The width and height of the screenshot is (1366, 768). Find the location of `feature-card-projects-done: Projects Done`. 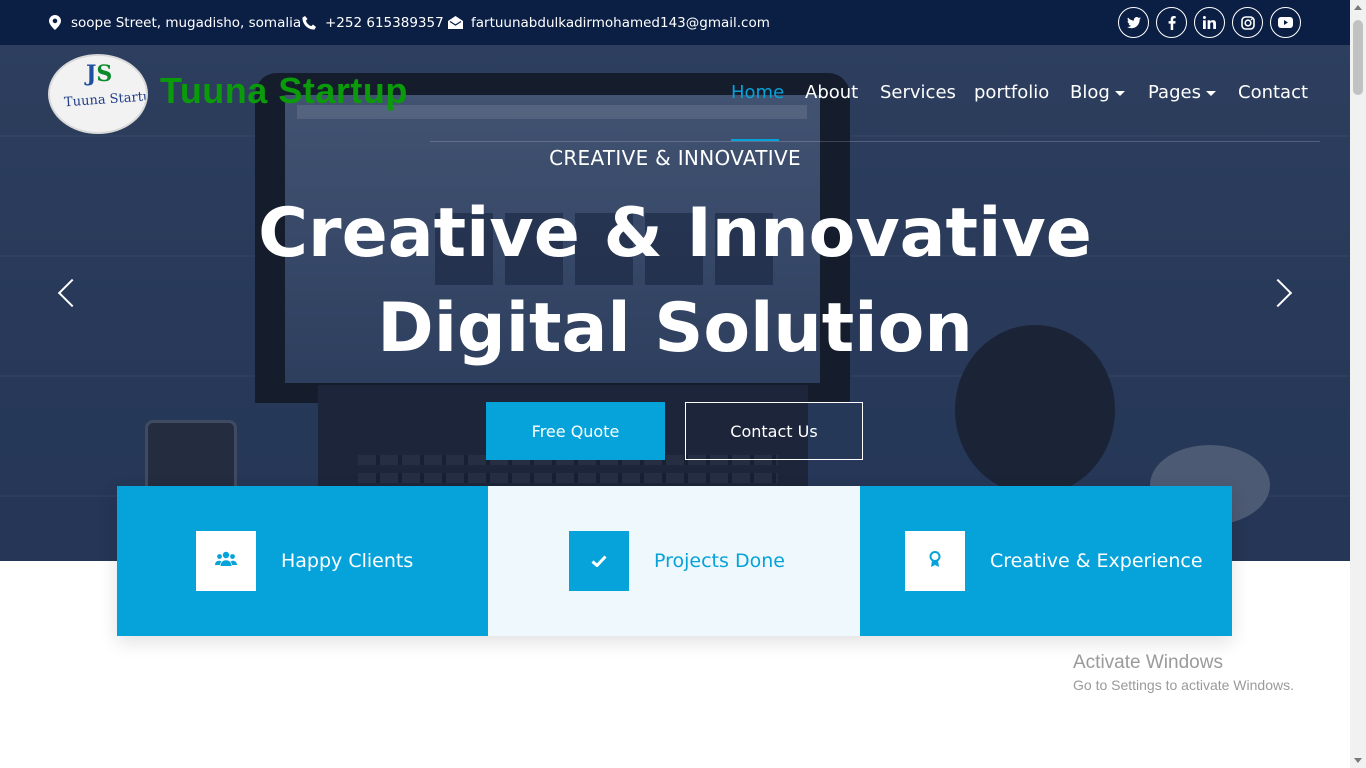

feature-card-projects-done: Projects Done is located at coordinates (674, 561).